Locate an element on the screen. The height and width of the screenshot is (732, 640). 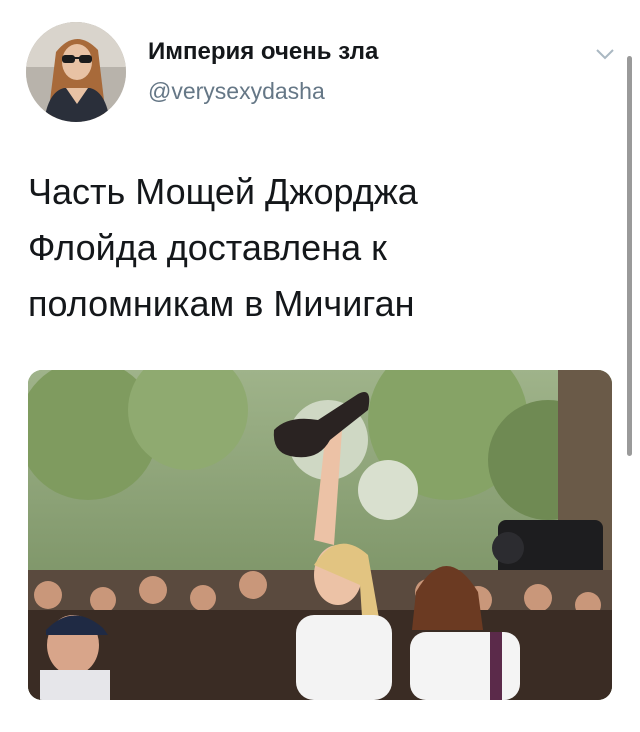
avatar is located at coordinates (76, 72).